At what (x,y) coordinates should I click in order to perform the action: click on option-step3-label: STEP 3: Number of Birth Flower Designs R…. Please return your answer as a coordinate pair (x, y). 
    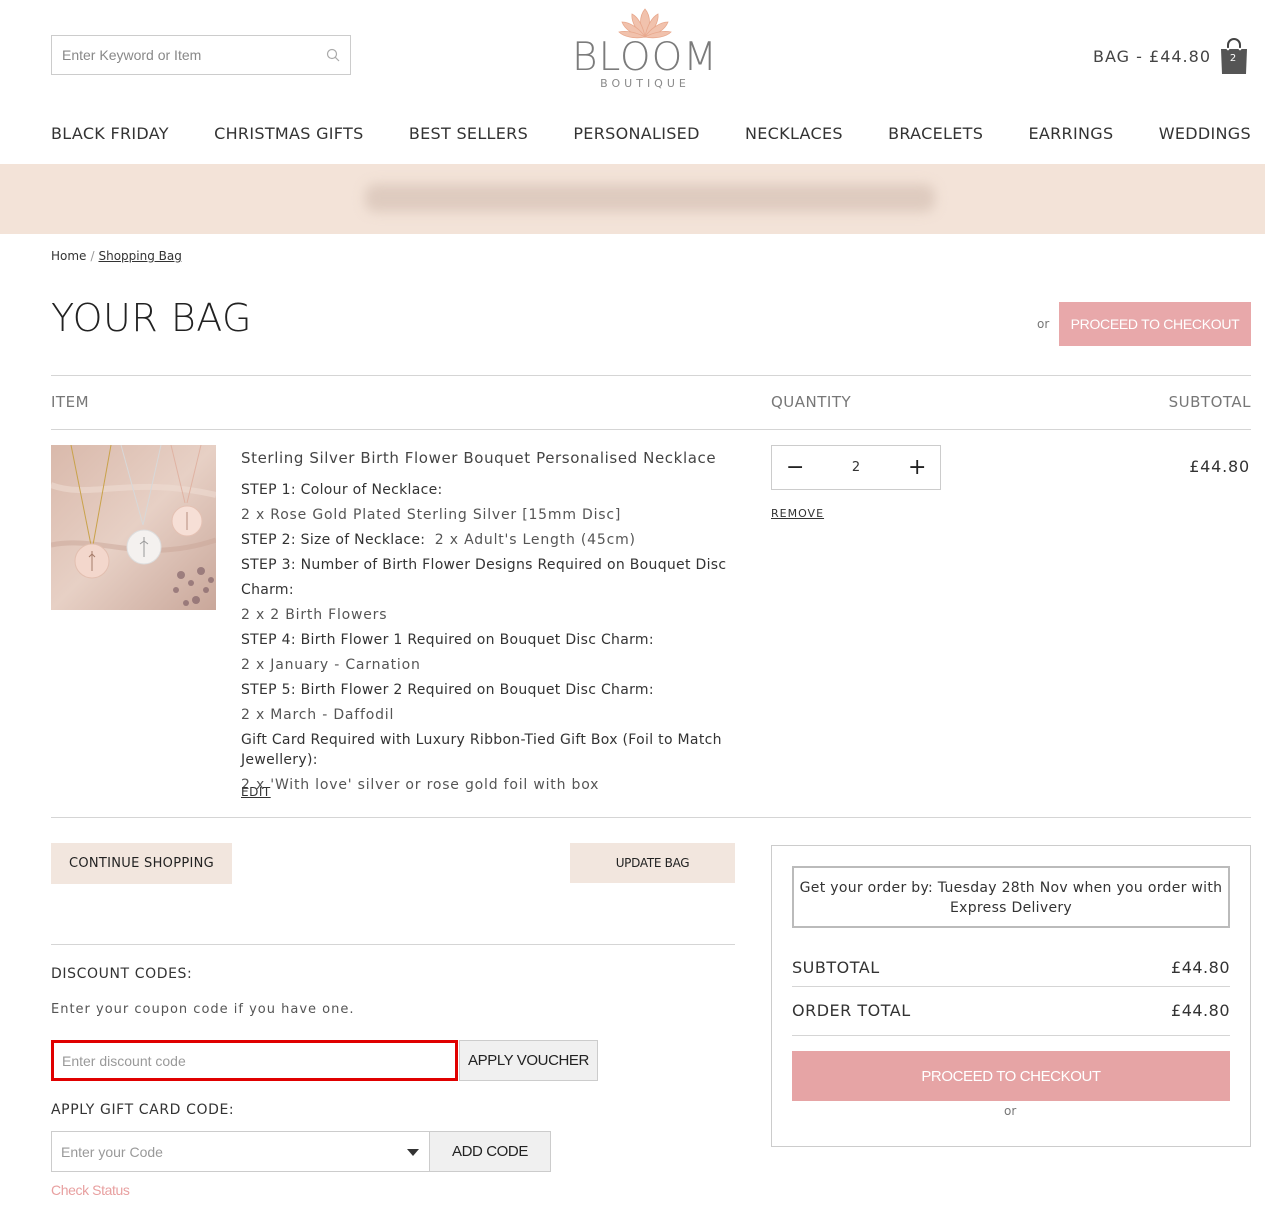
    Looking at the image, I should click on (484, 577).